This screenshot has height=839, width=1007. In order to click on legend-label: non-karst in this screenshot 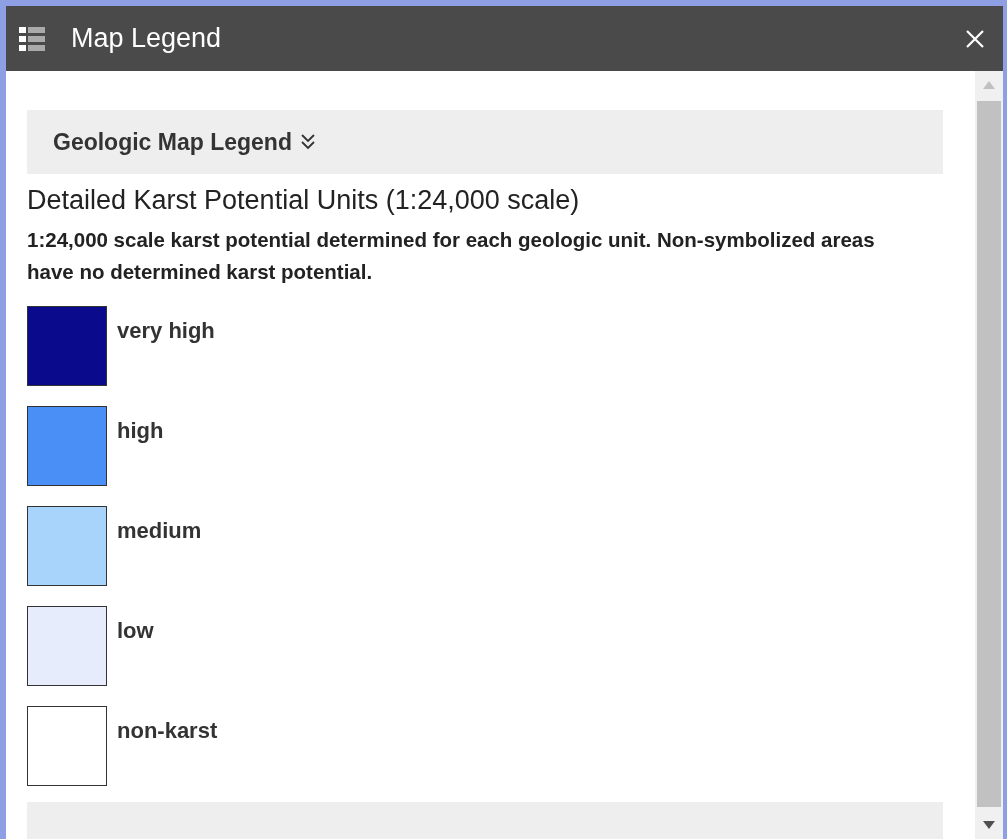, I will do `click(167, 731)`.